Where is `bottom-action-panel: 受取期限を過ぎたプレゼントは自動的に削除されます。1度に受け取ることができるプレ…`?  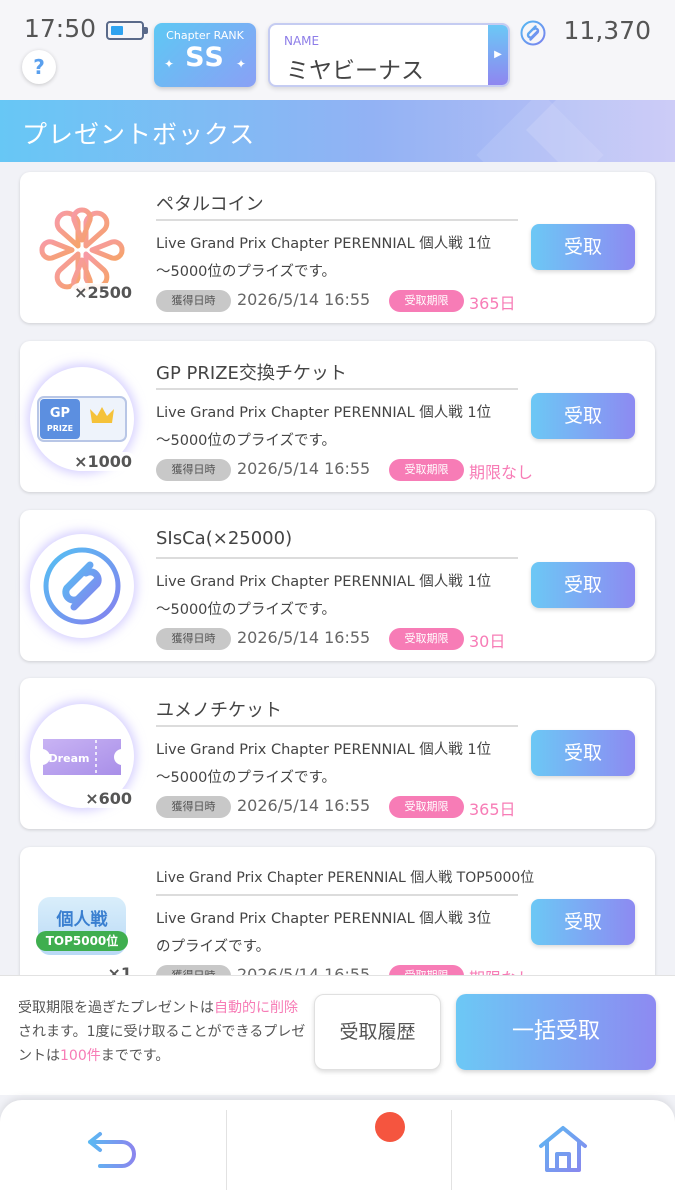 bottom-action-panel: 受取期限を過ぎたプレゼントは自動的に削除されます。1度に受け取ることができるプレ… is located at coordinates (337, 1035).